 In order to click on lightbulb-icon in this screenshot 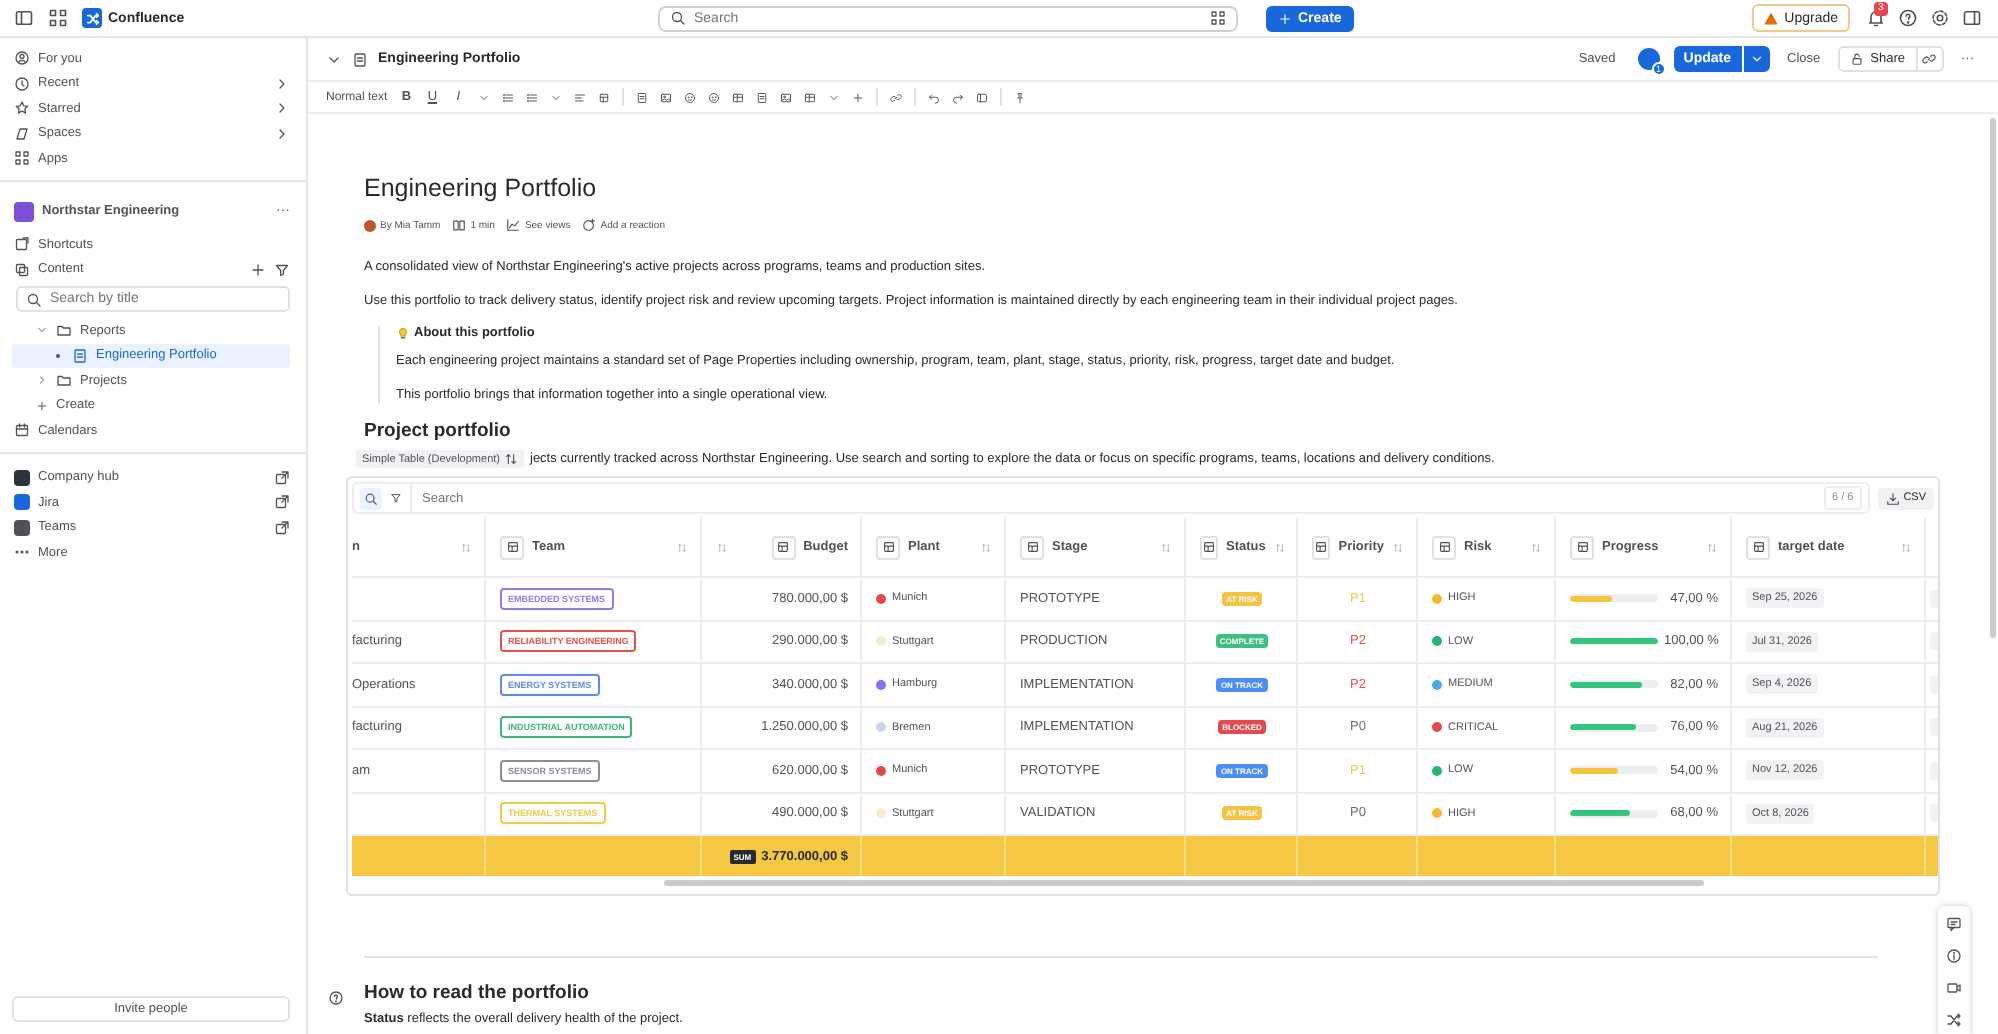, I will do `click(403, 333)`.